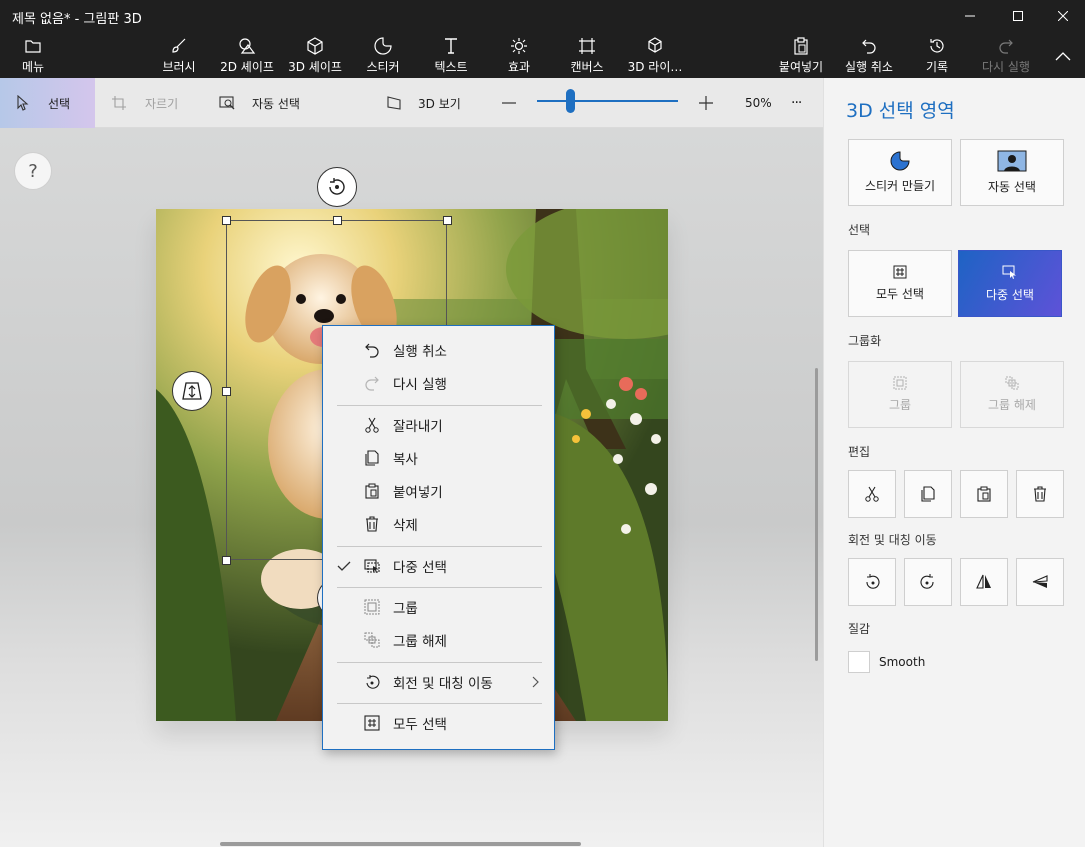  I want to click on zoom-out-button, so click(509, 103).